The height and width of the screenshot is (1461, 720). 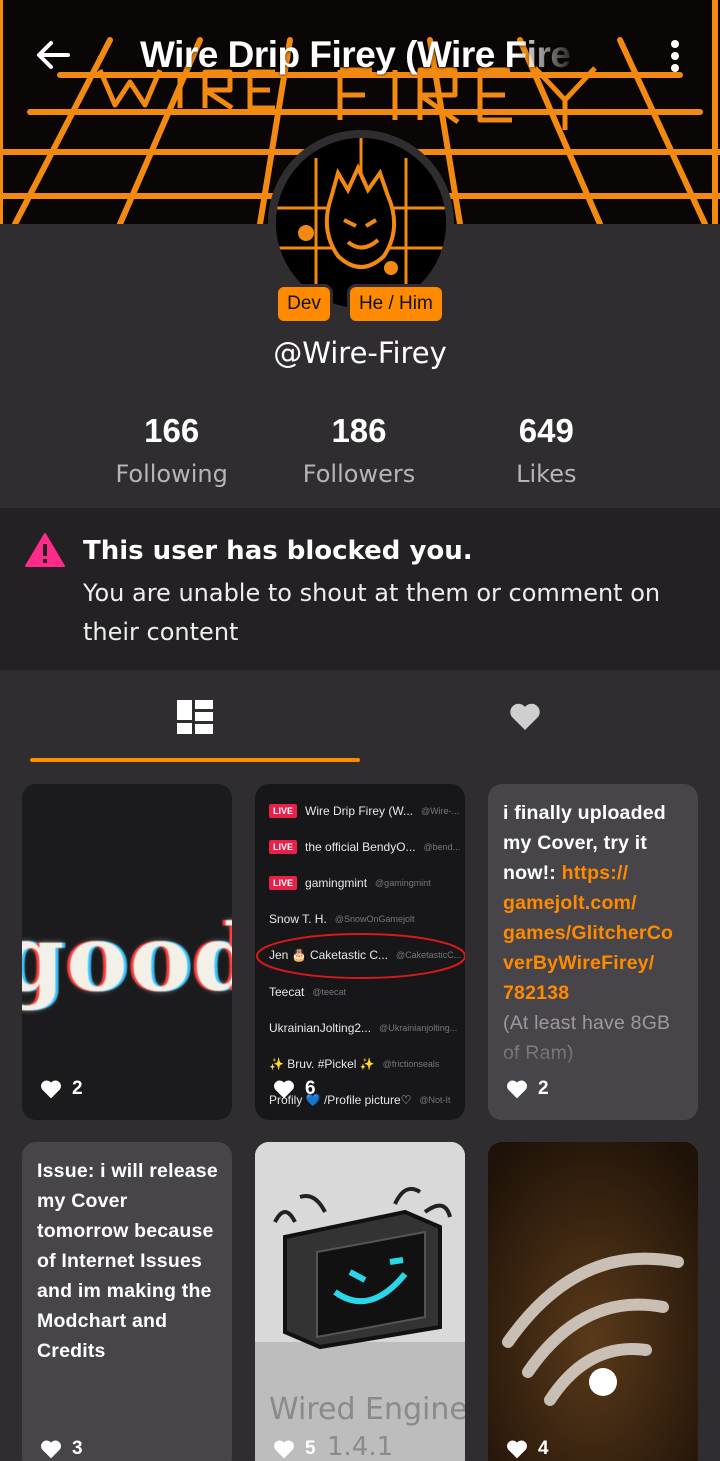 I want to click on warning-icon, so click(x=45, y=550).